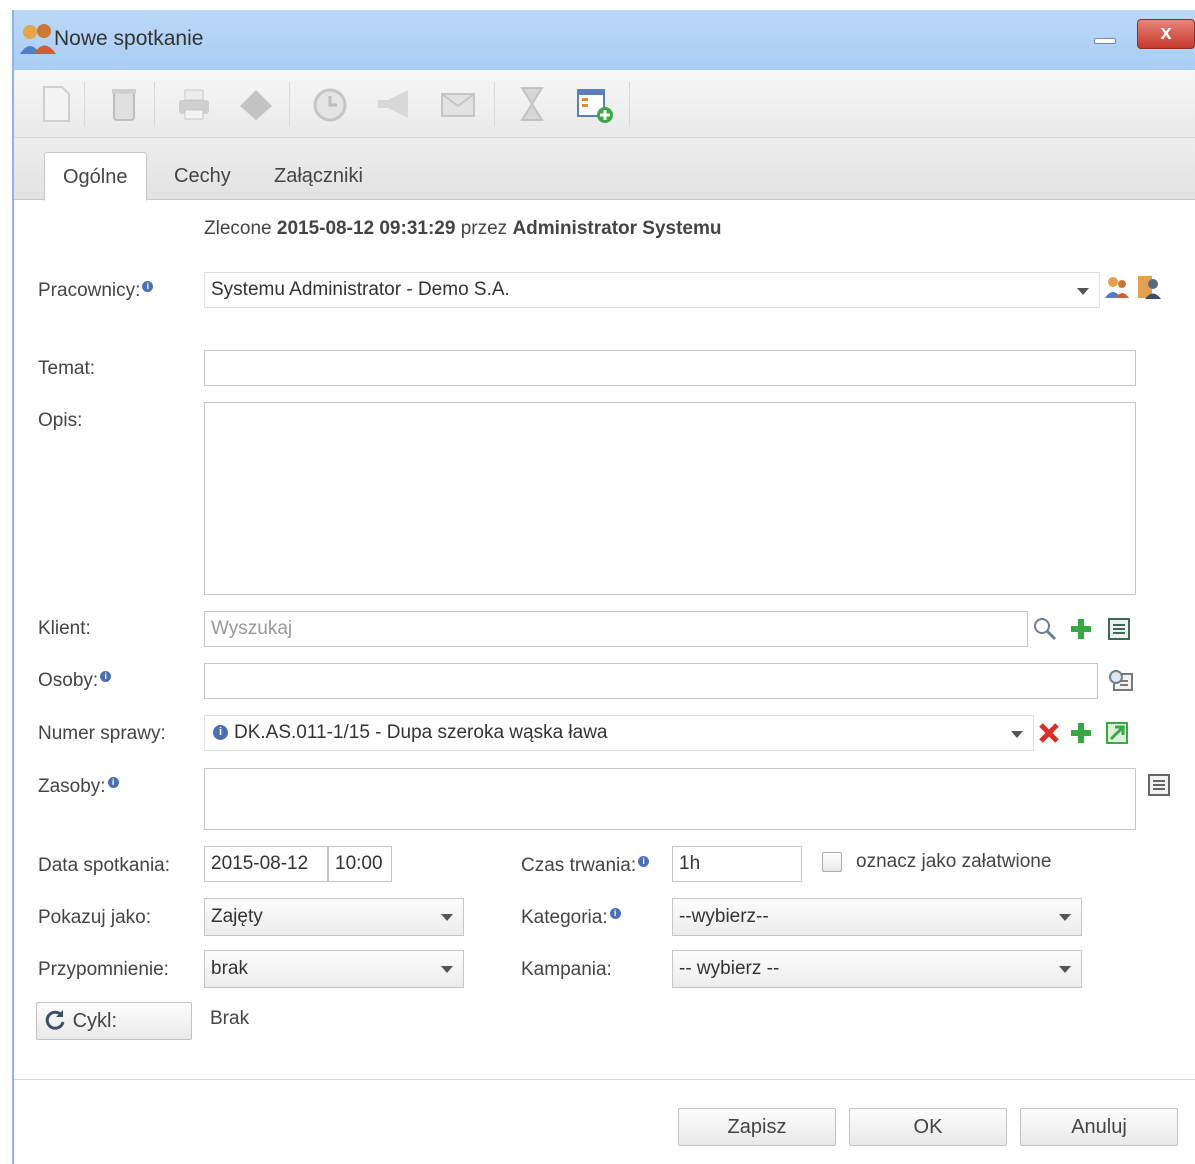 This screenshot has width=1195, height=1164. Describe the element at coordinates (75, 681) in the screenshot. I see `osoby-label: Osoby: i` at that location.